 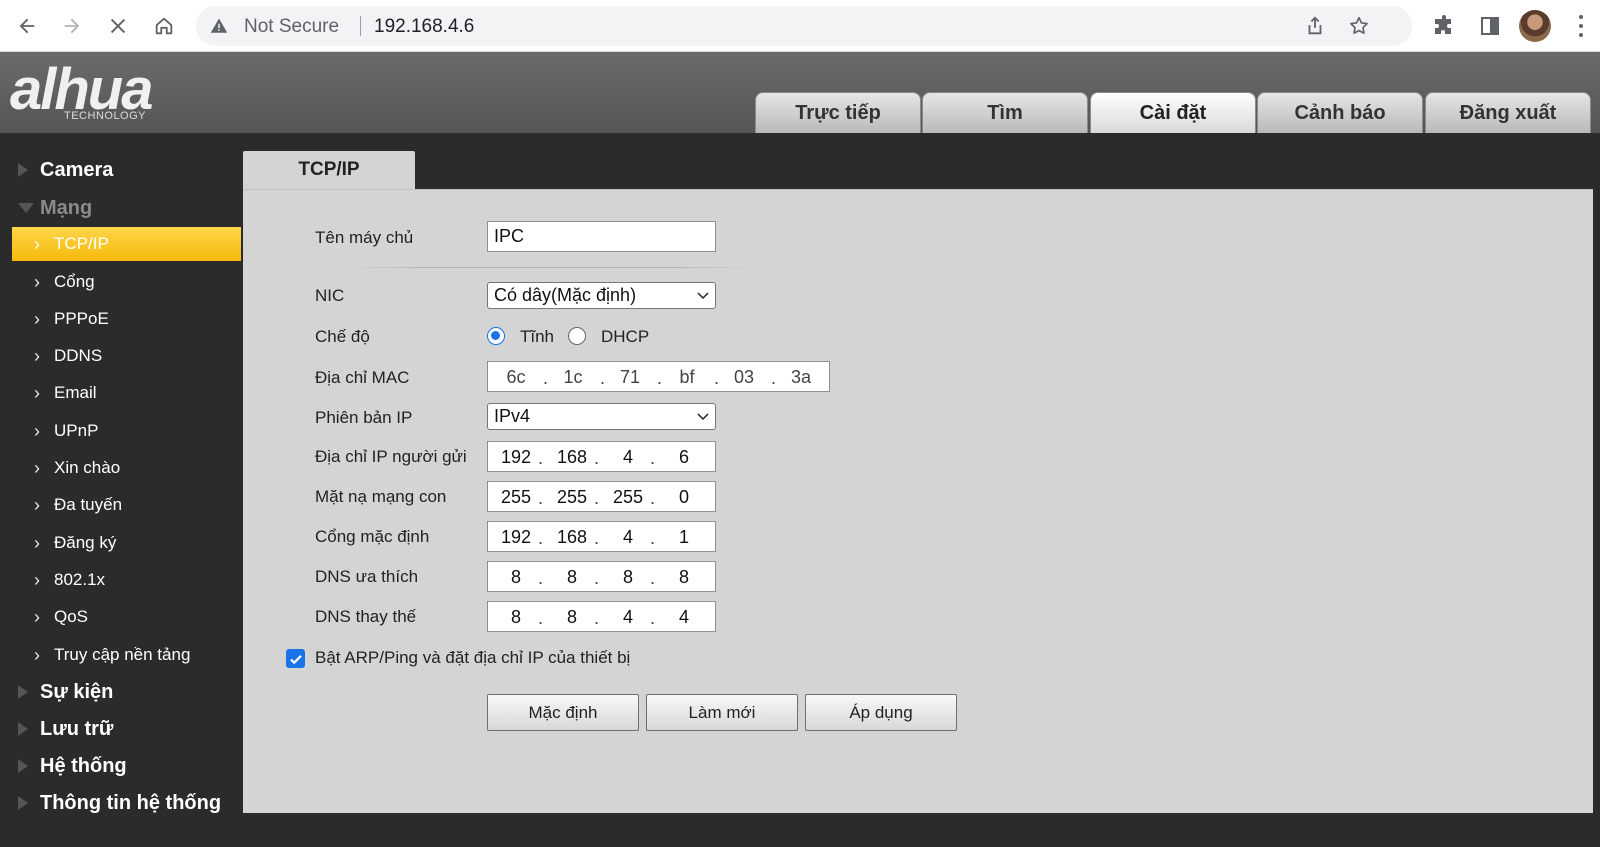 I want to click on mac-address-field: 6c . 1c . 71 . bf . 03 . 3a, so click(x=658, y=376).